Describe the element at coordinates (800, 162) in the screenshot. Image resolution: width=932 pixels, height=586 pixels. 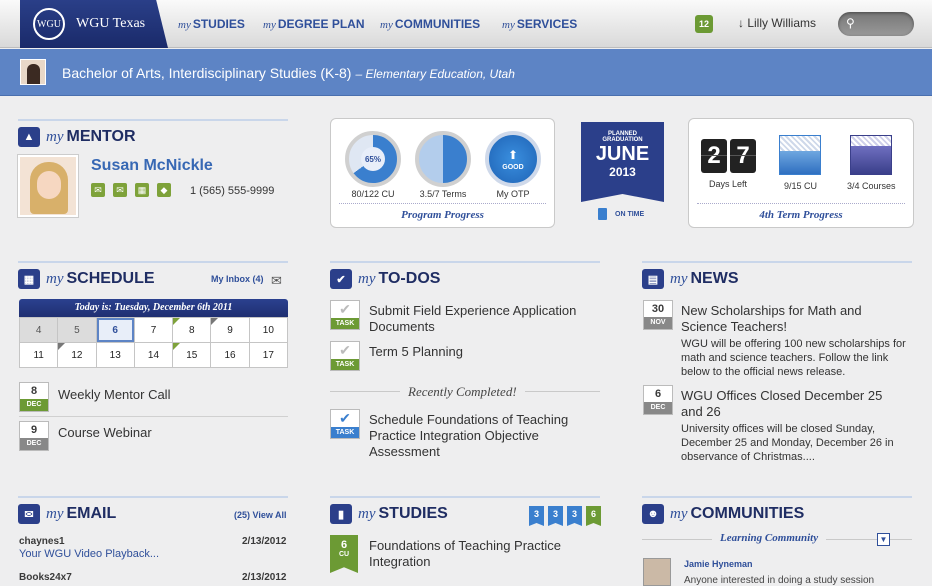
I see `cu-progress-fill` at that location.